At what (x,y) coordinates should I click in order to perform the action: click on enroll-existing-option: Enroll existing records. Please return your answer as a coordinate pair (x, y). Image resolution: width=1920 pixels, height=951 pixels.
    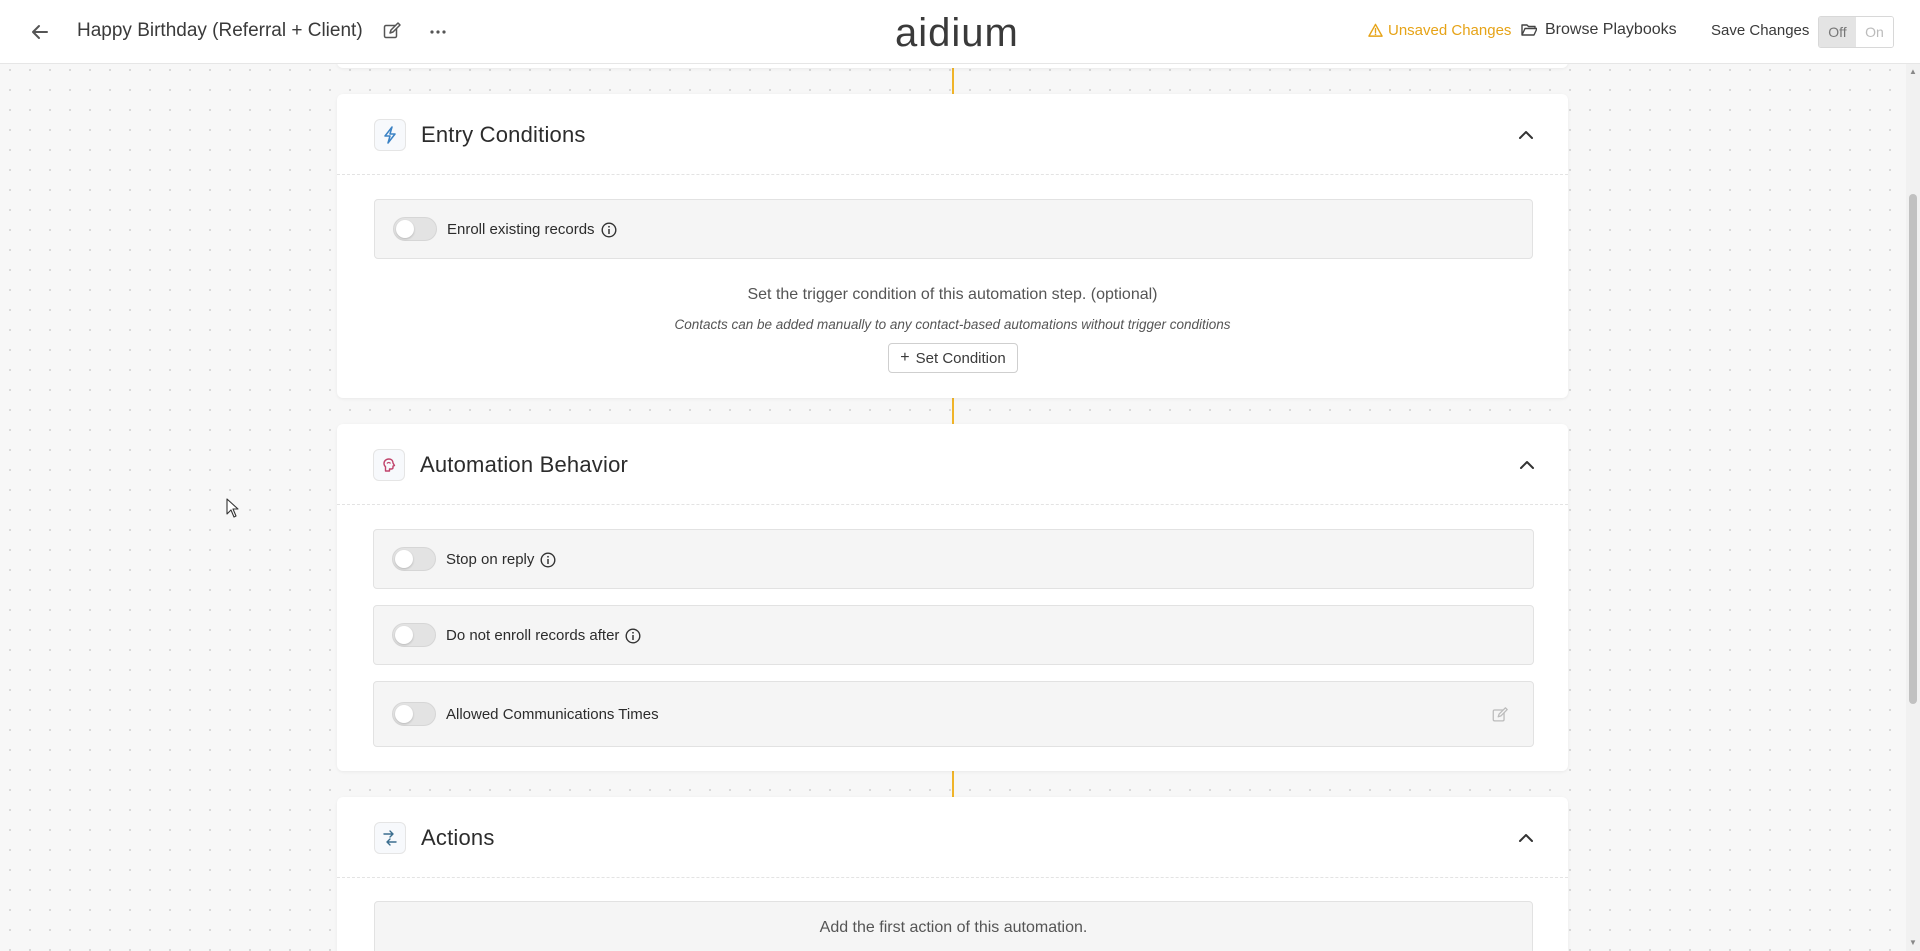
    Looking at the image, I should click on (532, 229).